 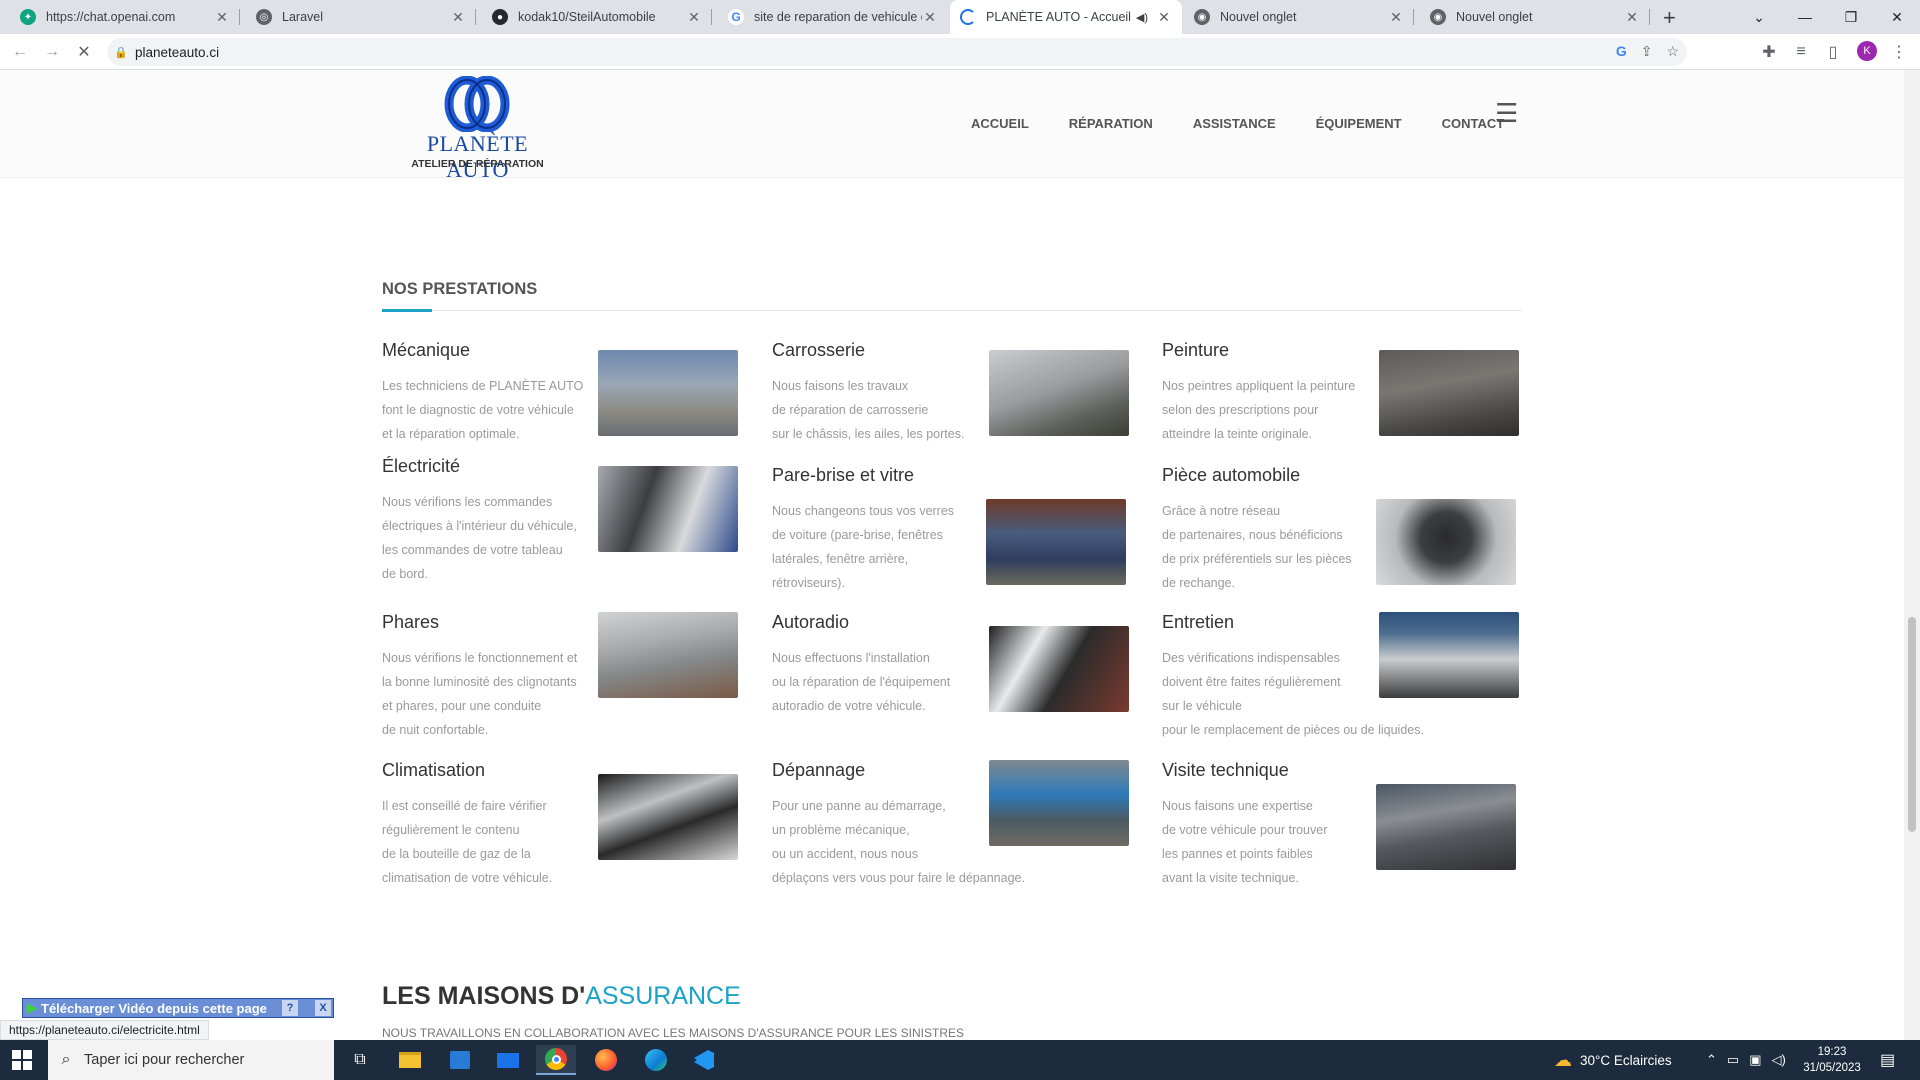 I want to click on browser-tab: G site de reparation de vehicule ci ✕, so click(x=833, y=17).